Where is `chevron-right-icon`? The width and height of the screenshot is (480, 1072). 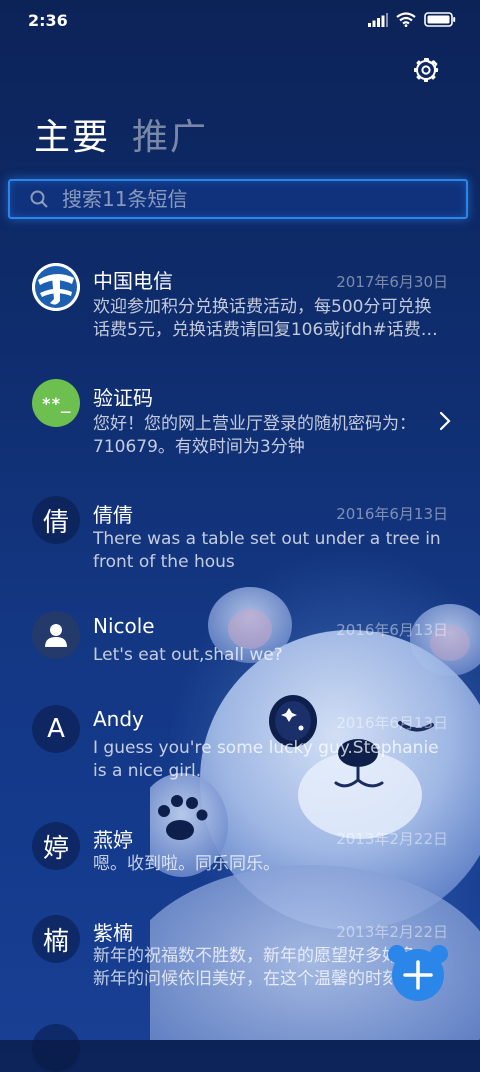 chevron-right-icon is located at coordinates (445, 421).